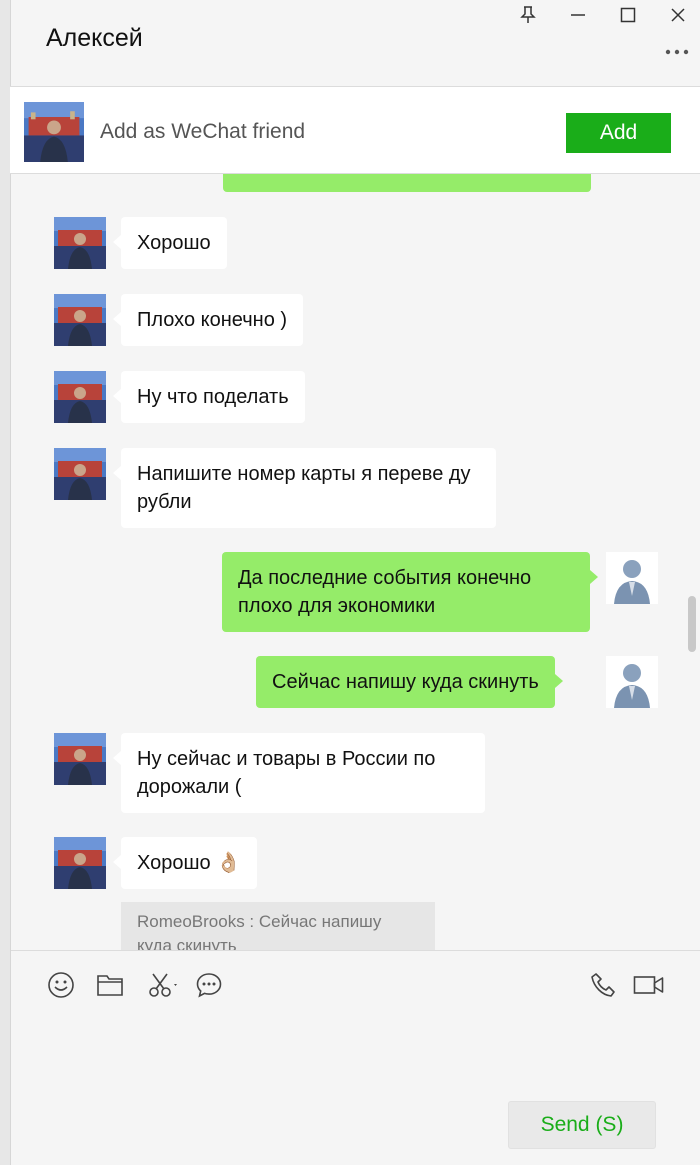  What do you see at coordinates (304, 488) in the screenshot?
I see `incoming-message: Напишите номер карты я переве ду рубли` at bounding box center [304, 488].